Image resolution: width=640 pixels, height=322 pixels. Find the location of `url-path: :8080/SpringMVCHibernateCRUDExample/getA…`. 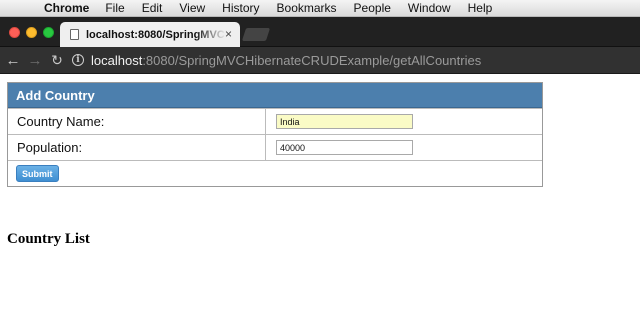

url-path: :8080/SpringMVCHibernateCRUDExample/getA… is located at coordinates (312, 60).